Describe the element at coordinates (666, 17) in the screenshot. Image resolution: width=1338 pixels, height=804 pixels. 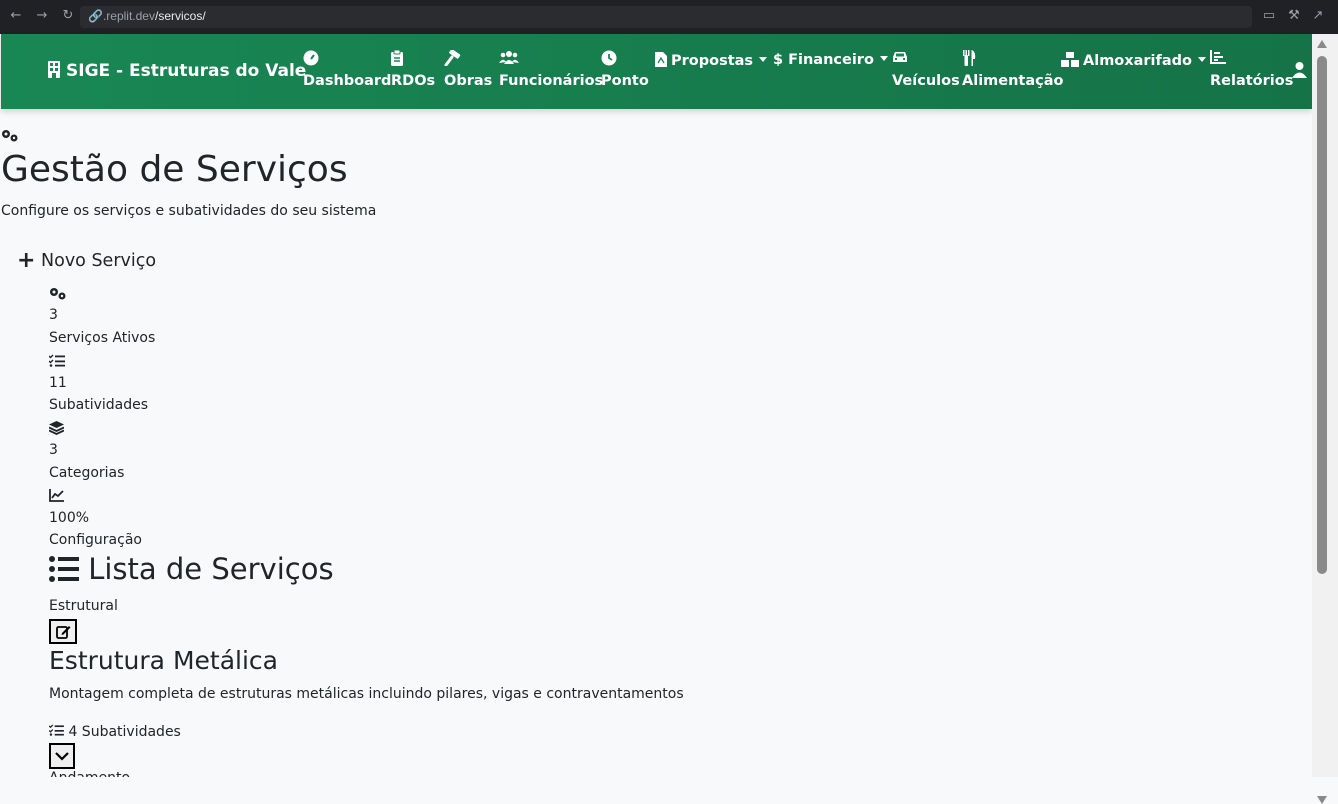
I see `address-bar: 🔗.replit.dev/servicos/` at that location.